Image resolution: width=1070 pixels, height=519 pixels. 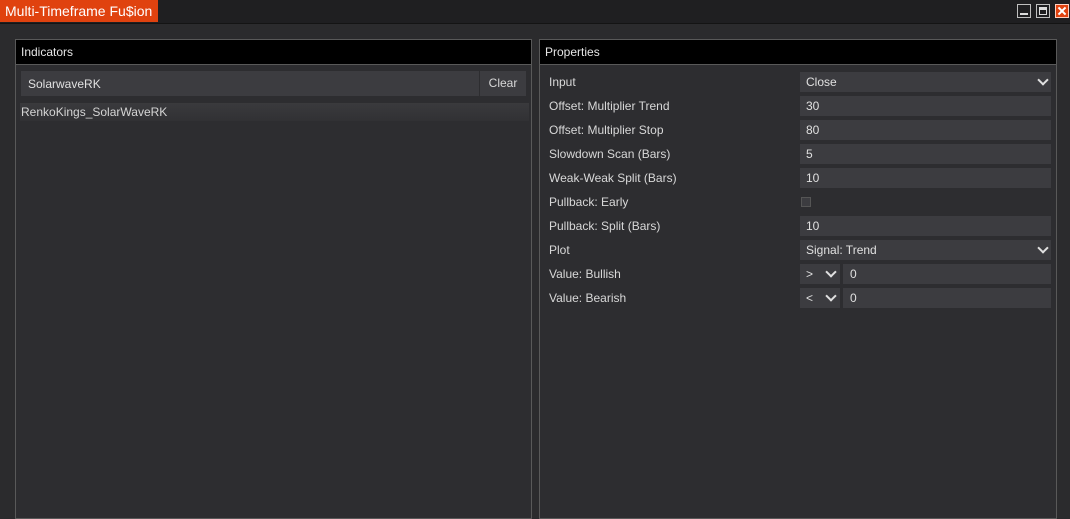 I want to click on property-label: Slowdown Scan (Bars), so click(x=610, y=154).